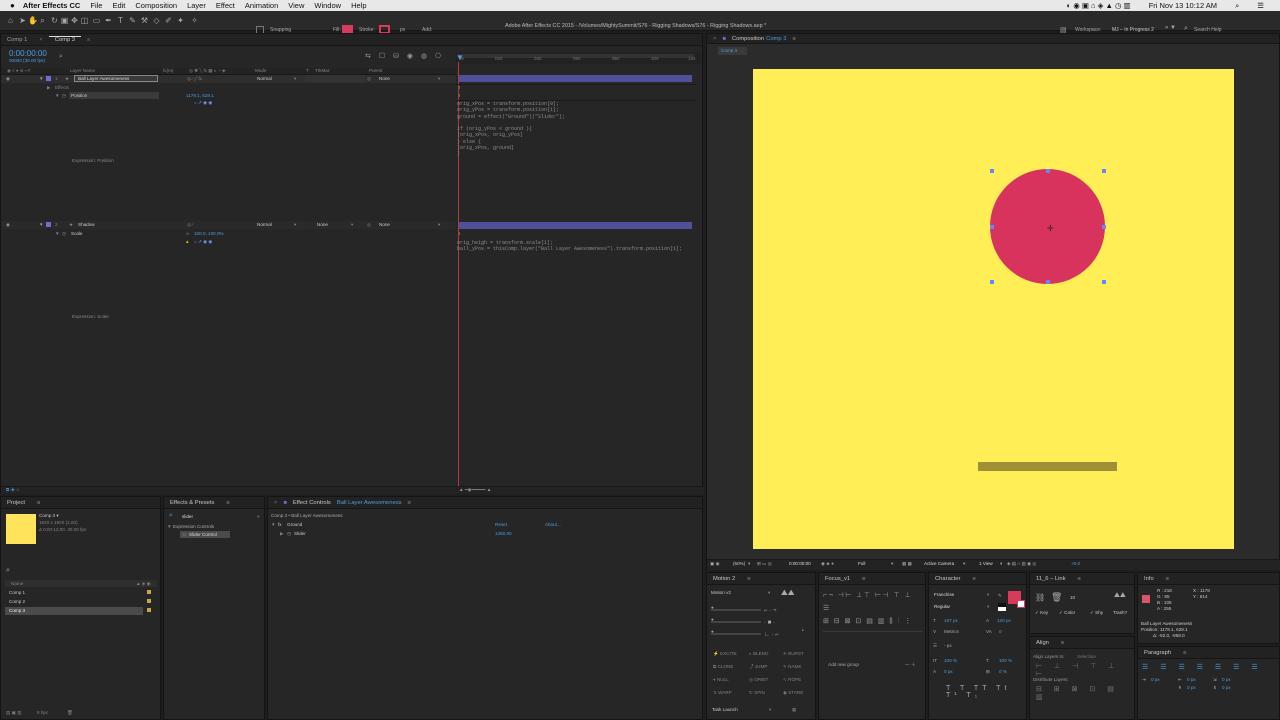 The width and height of the screenshot is (1280, 720). What do you see at coordinates (192, 503) in the screenshot?
I see `tab-effects-presets: Effects & Presets` at bounding box center [192, 503].